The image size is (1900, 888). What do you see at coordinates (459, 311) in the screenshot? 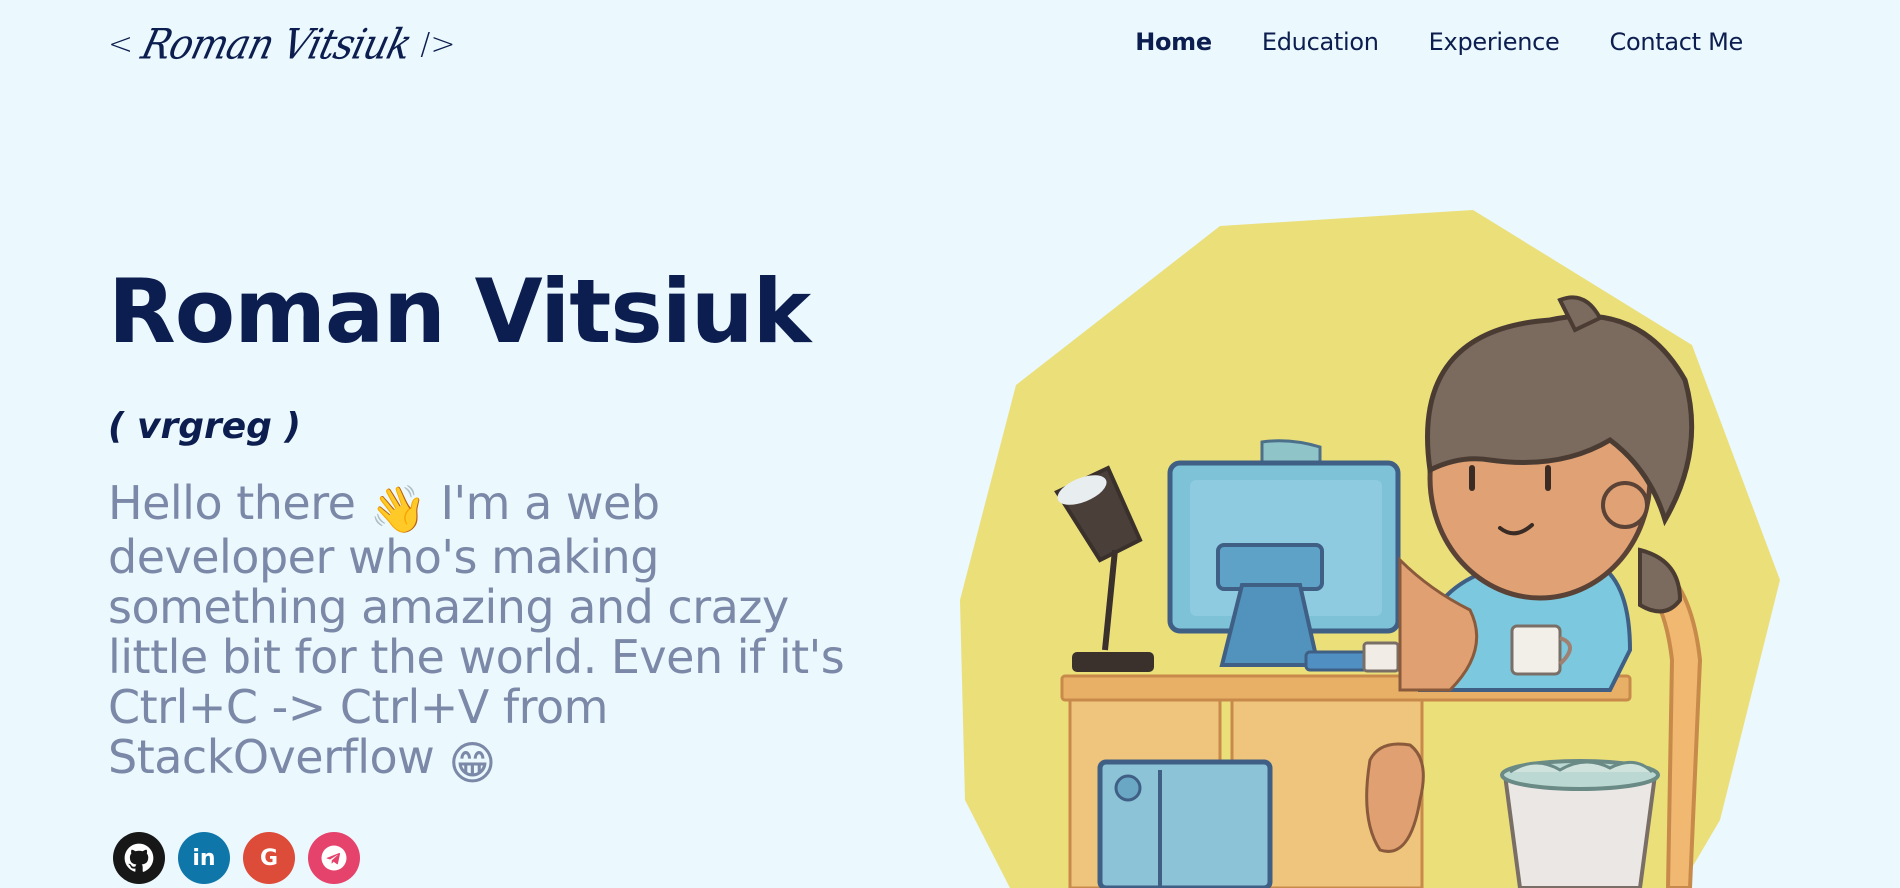
I see `hero-name: Roman Vitsiuk` at bounding box center [459, 311].